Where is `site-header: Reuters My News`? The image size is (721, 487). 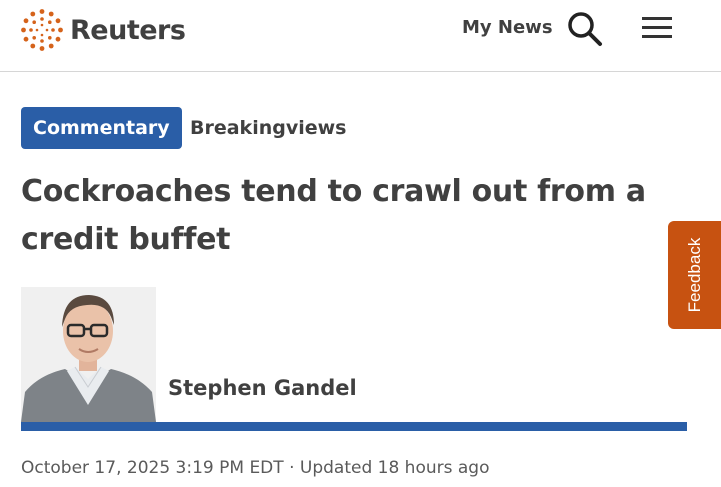 site-header: Reuters My News is located at coordinates (360, 36).